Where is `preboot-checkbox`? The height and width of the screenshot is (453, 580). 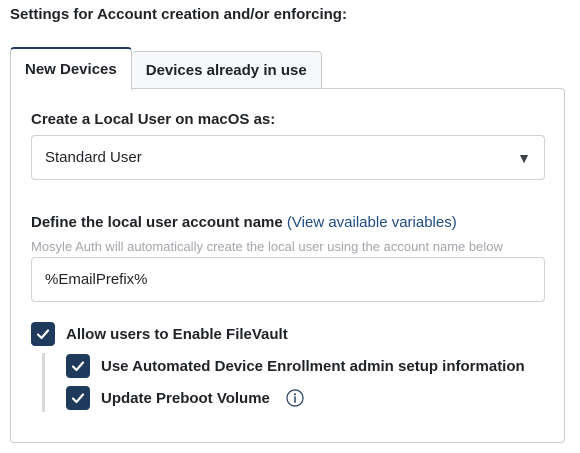
preboot-checkbox is located at coordinates (78, 398).